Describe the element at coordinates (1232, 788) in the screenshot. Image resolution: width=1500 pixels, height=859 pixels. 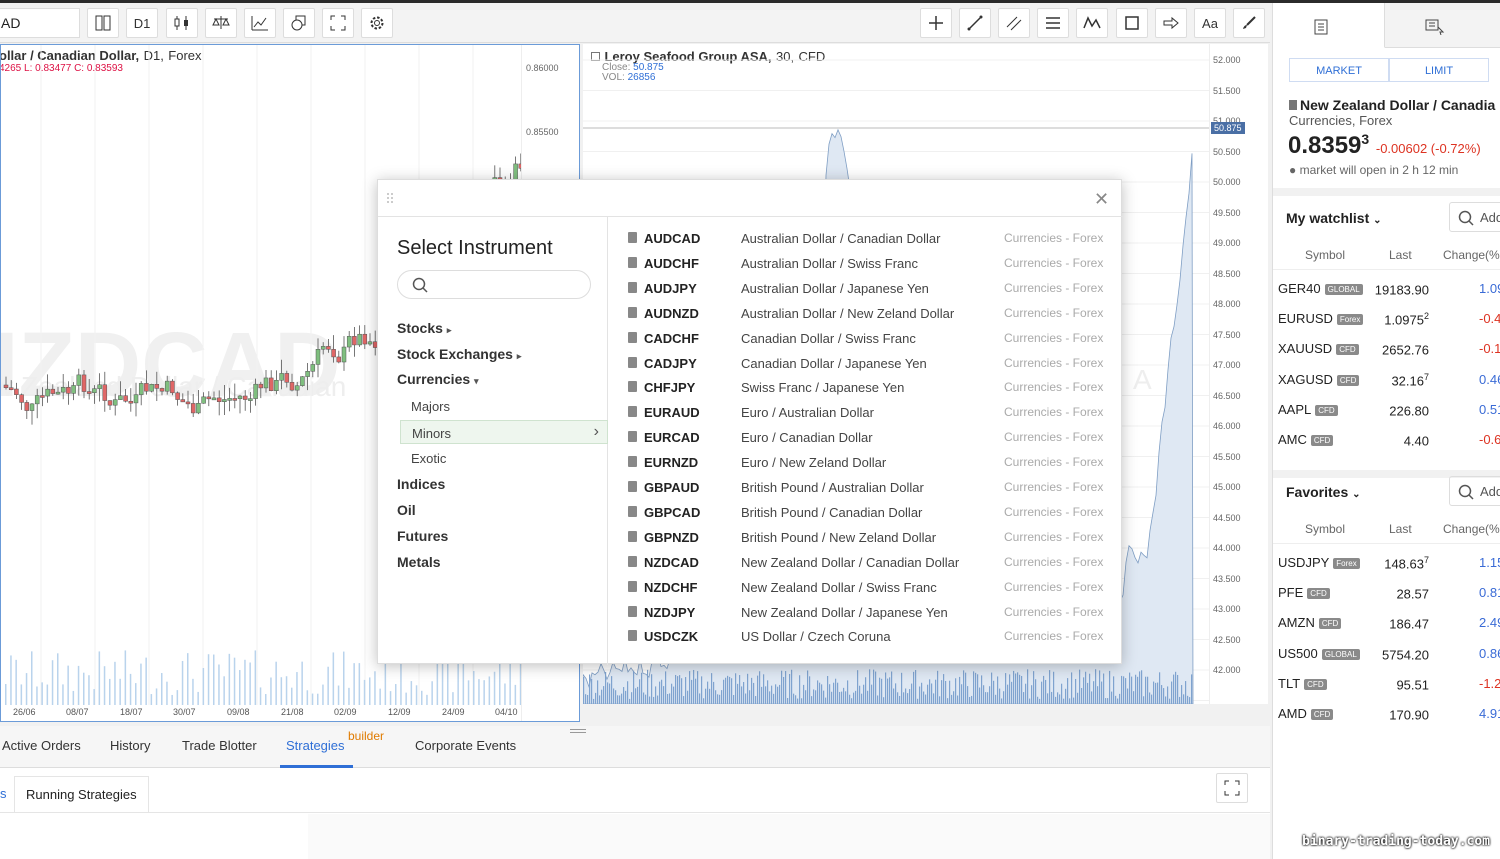
I see `expand-icon` at that location.